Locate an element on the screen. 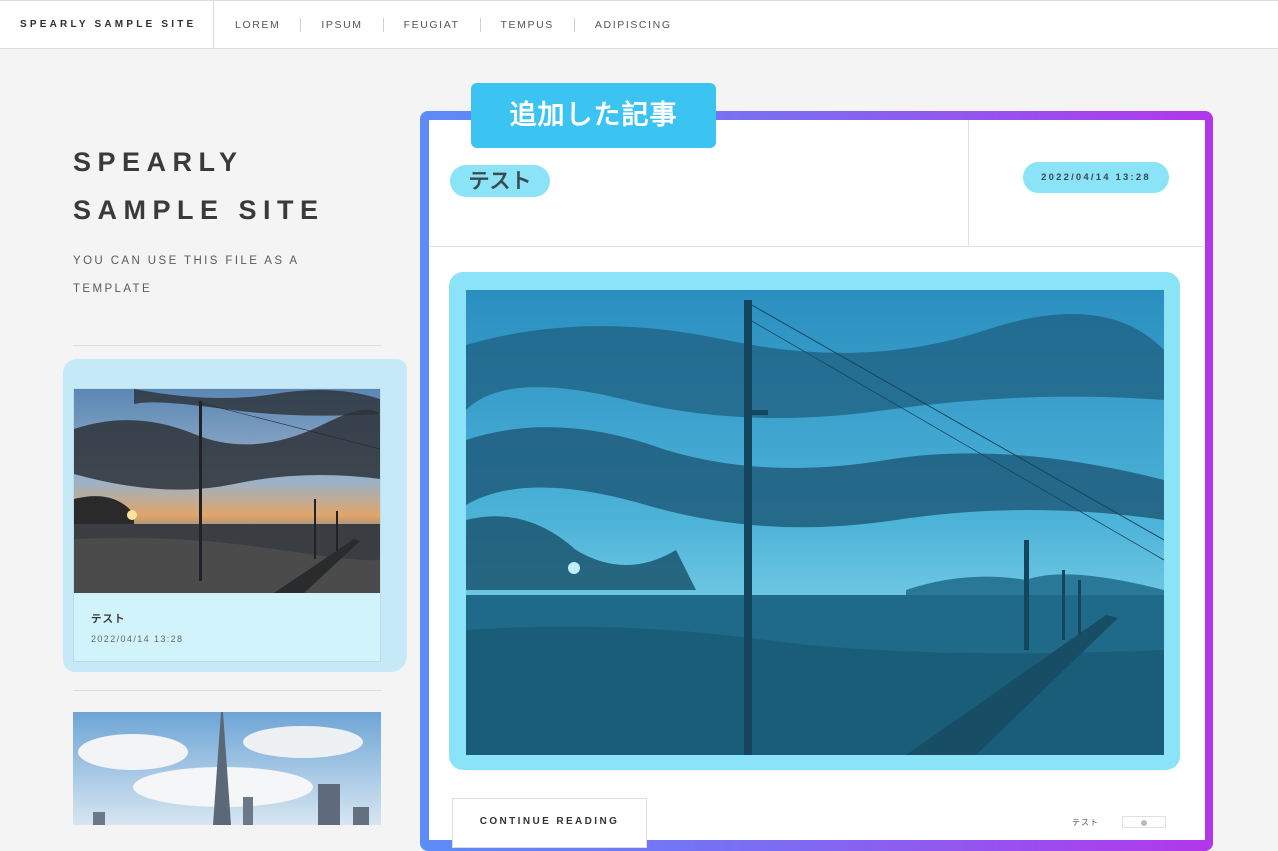 This screenshot has width=1278, height=851. sidebar-post-card: テスト 2022/04/14 13:28 is located at coordinates (227, 525).